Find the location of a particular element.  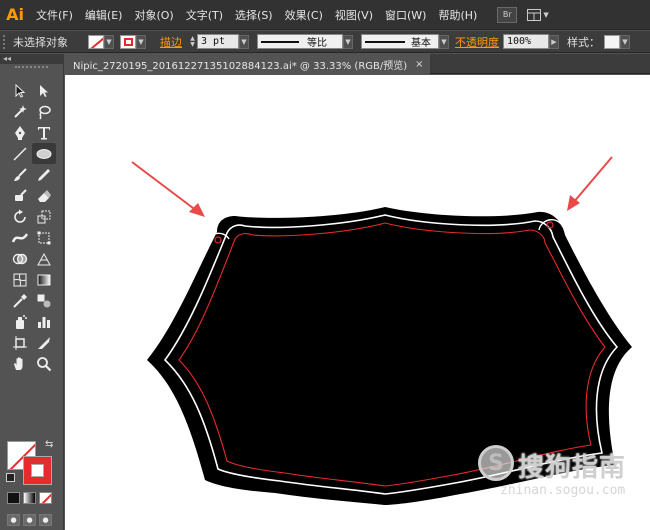

blend-tool is located at coordinates (44, 300).